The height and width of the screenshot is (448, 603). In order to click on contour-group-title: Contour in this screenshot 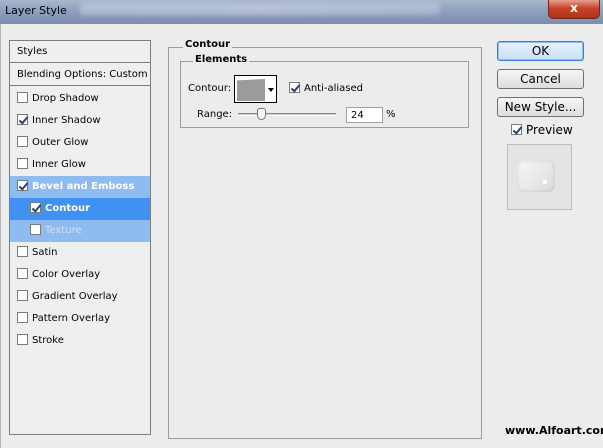, I will do `click(208, 44)`.